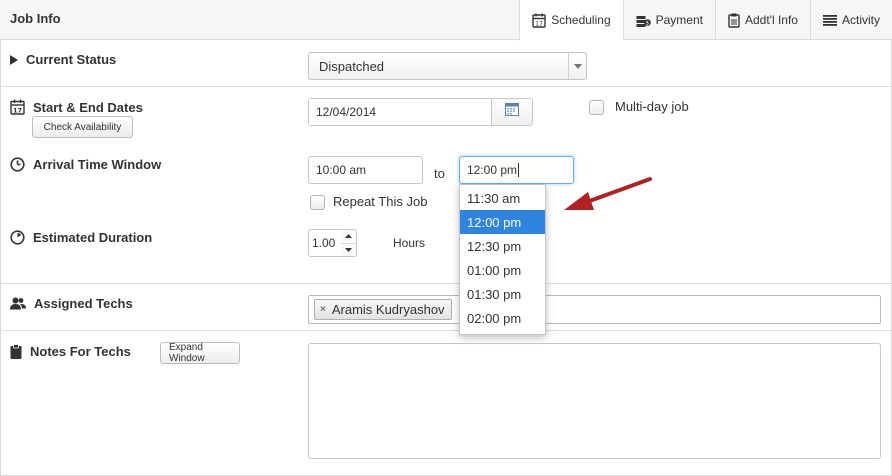  What do you see at coordinates (83, 303) in the screenshot?
I see `techs-label: Assigned Techs` at bounding box center [83, 303].